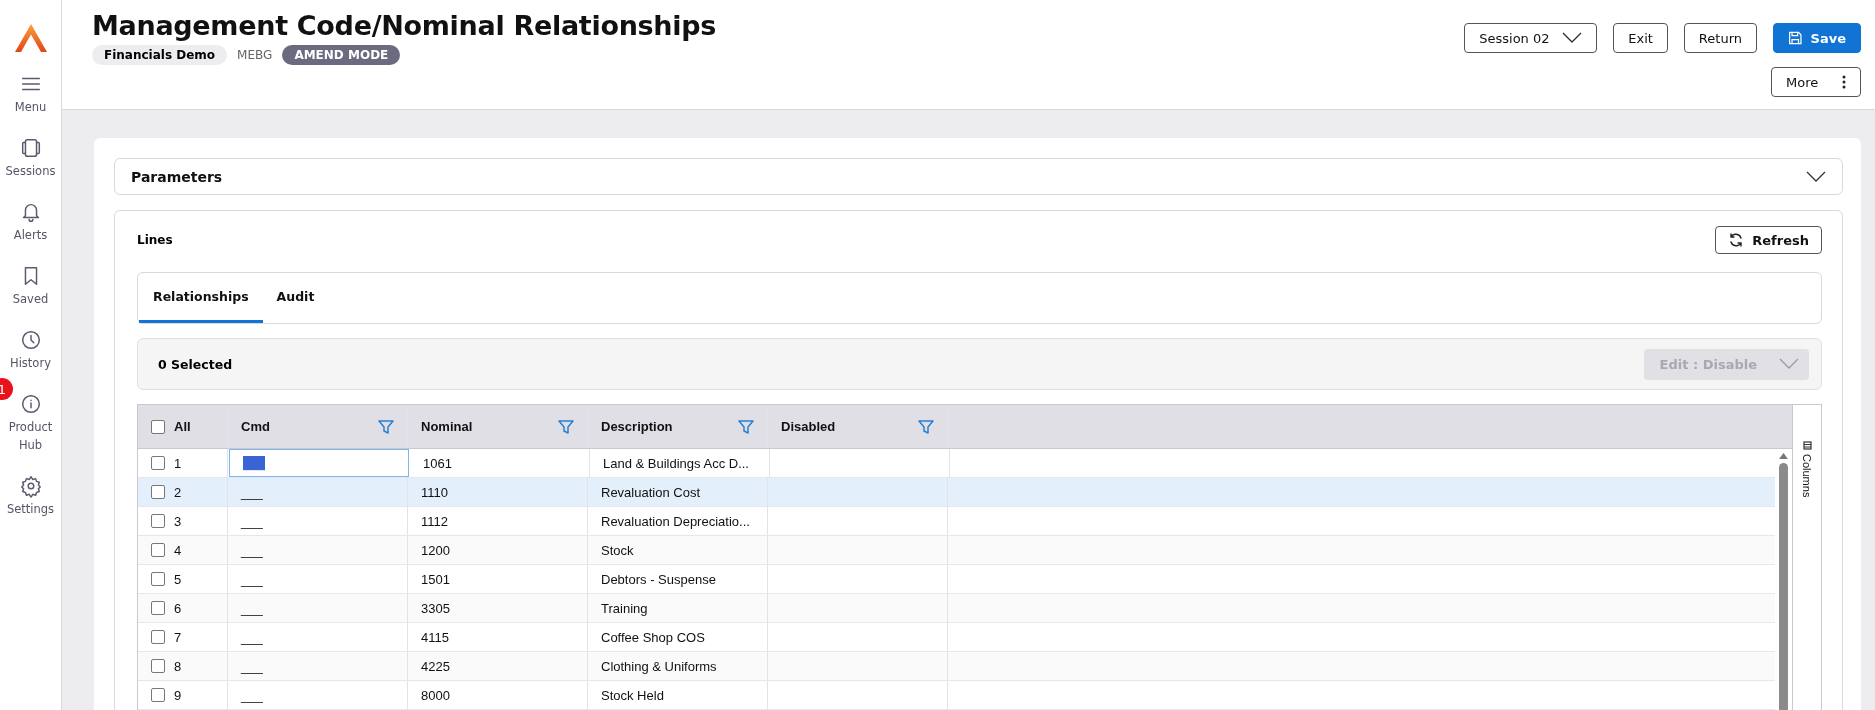 This screenshot has width=1875, height=710. What do you see at coordinates (1807, 469) in the screenshot?
I see `columns-panel-tab: Columns` at bounding box center [1807, 469].